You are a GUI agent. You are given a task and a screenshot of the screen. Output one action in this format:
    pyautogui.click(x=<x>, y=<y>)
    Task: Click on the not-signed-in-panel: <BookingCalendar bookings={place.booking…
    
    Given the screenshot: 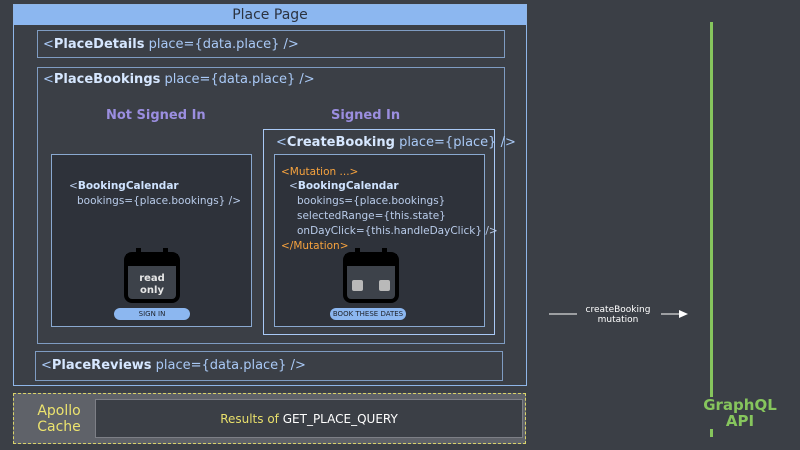 What is the action you would take?
    pyautogui.click(x=151, y=240)
    